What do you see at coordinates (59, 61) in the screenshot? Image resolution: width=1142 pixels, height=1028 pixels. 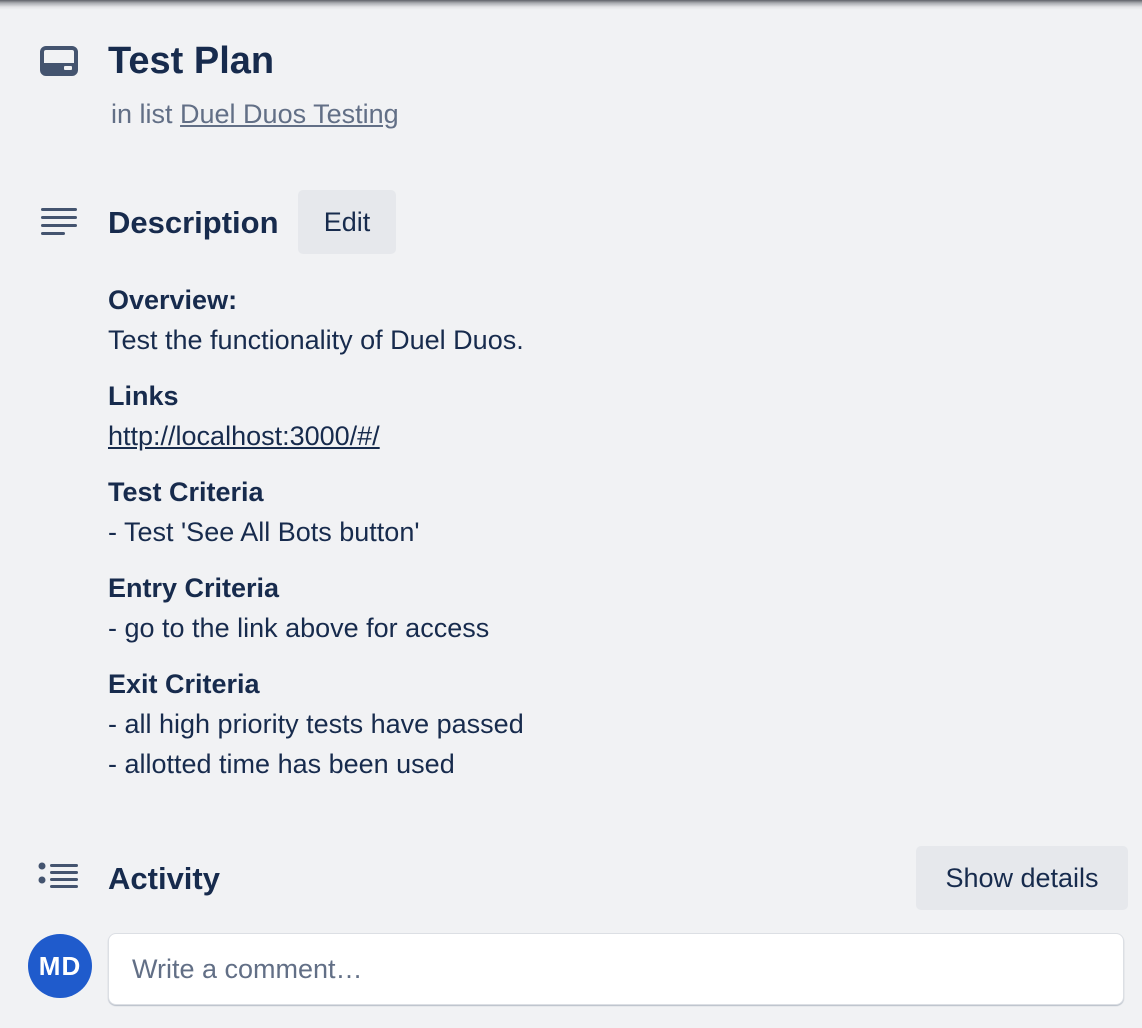 I see `card-icon` at bounding box center [59, 61].